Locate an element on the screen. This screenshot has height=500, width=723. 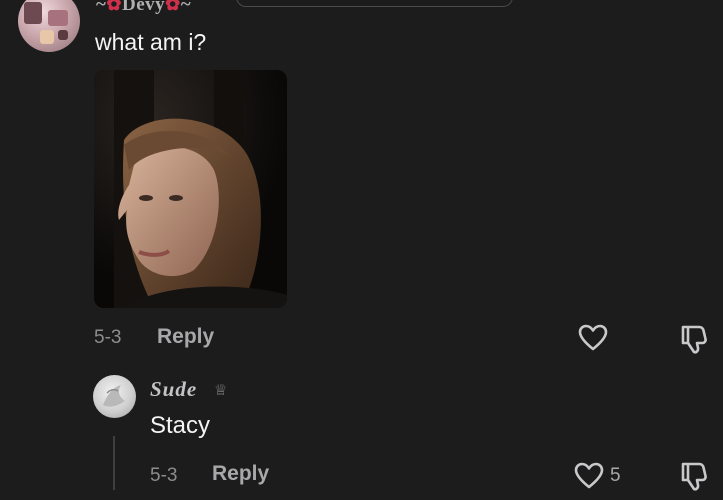
reply-to-reply-button: Reply is located at coordinates (240, 474).